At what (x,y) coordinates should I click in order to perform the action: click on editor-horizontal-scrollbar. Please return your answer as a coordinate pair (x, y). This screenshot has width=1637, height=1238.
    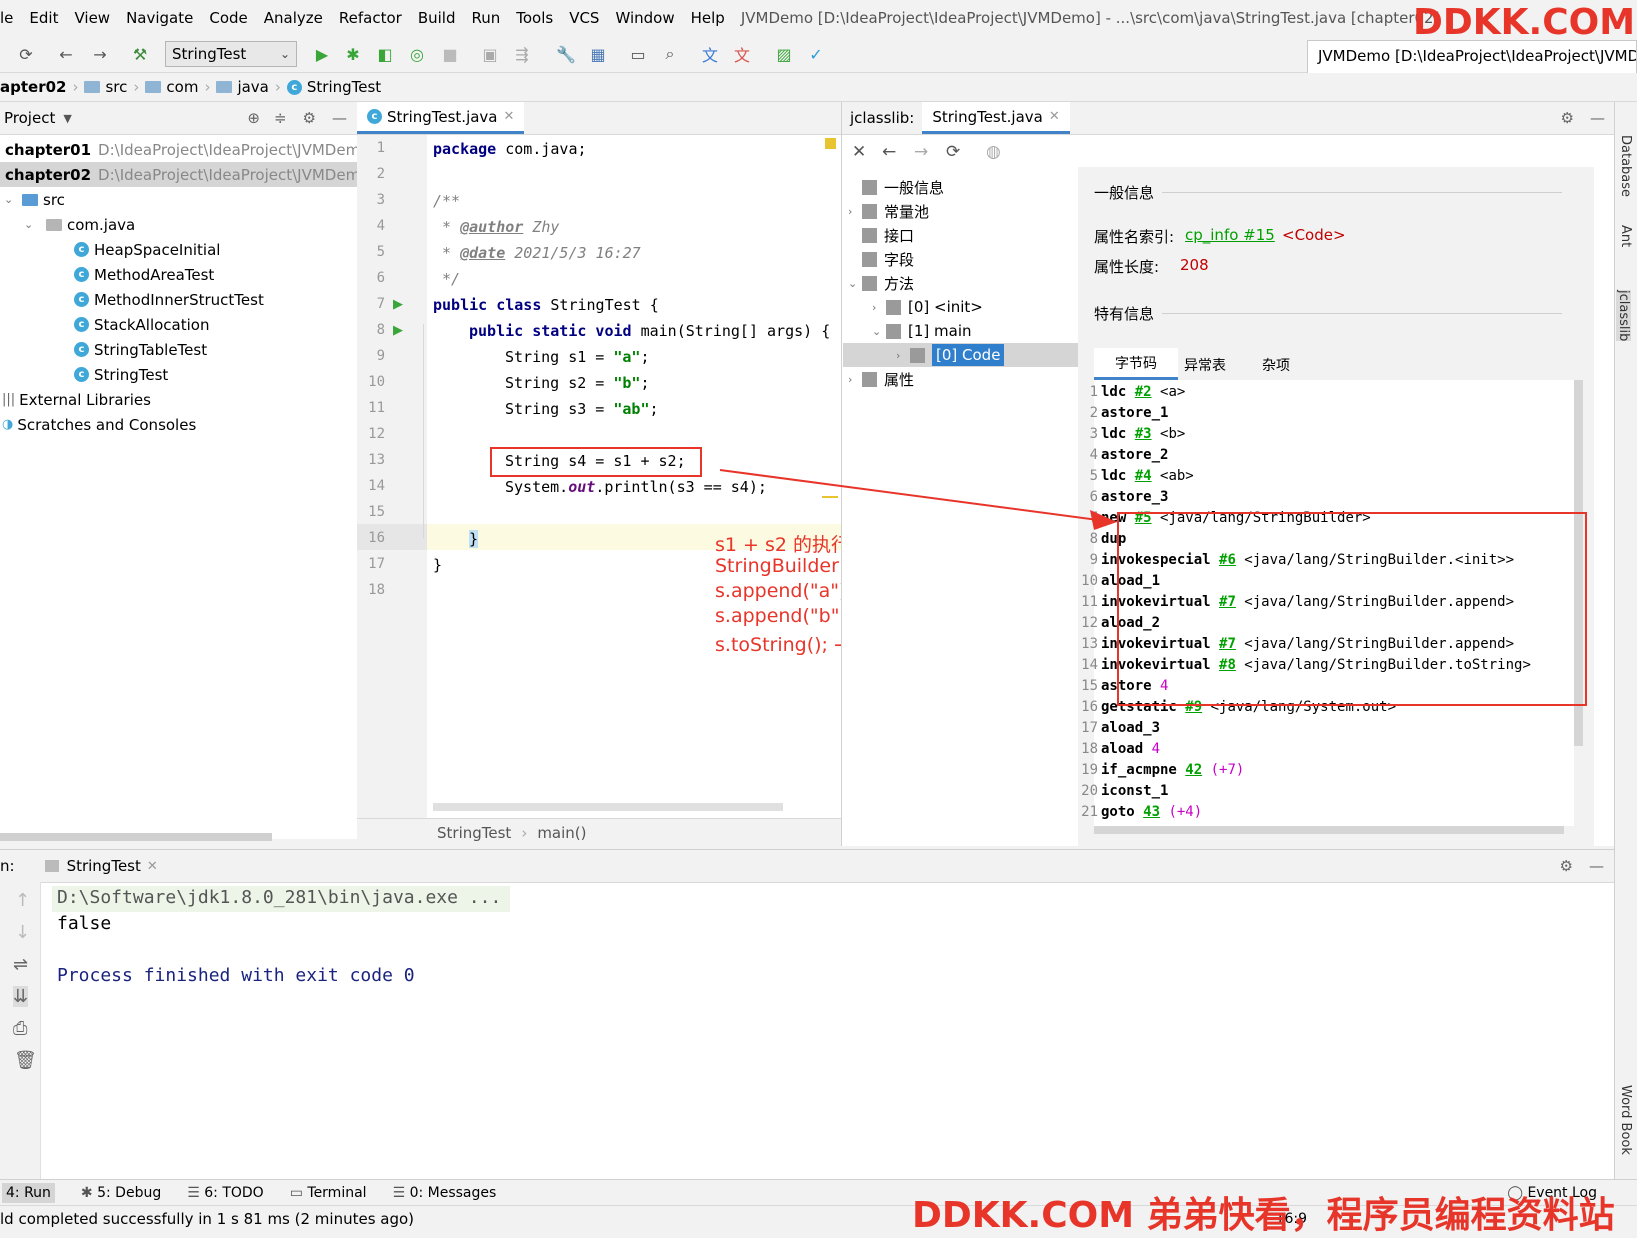
    Looking at the image, I should click on (608, 807).